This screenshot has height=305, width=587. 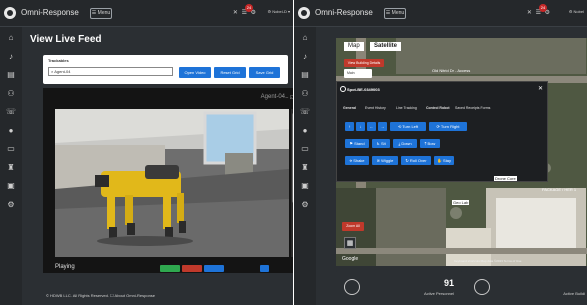 What do you see at coordinates (576, 11) in the screenshot?
I see `user-menu: ⚙ Nobel` at bounding box center [576, 11].